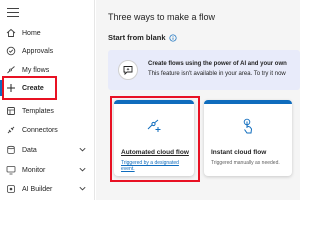 The width and height of the screenshot is (320, 240). I want to click on hamburger-menu-icon, so click(13, 13).